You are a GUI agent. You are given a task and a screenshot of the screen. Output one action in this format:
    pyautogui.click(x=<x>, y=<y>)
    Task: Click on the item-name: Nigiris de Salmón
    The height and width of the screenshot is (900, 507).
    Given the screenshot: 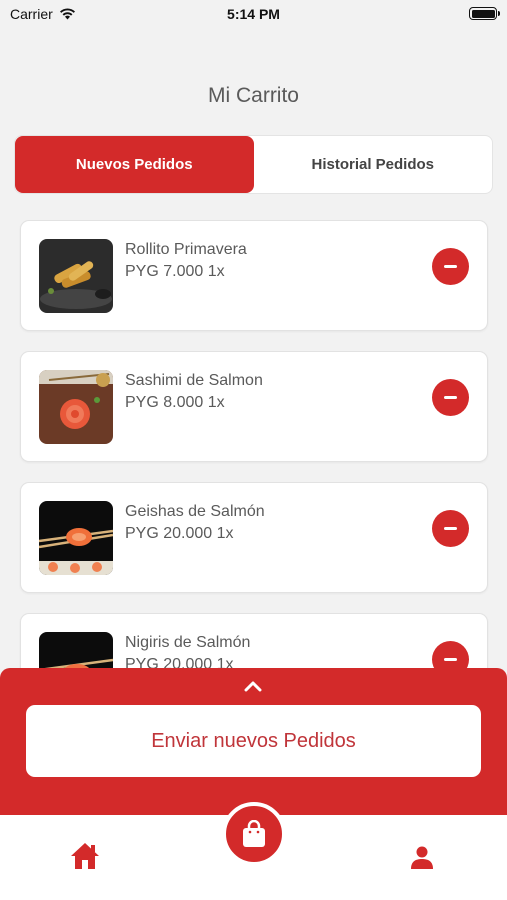 What is the action you would take?
    pyautogui.click(x=188, y=642)
    